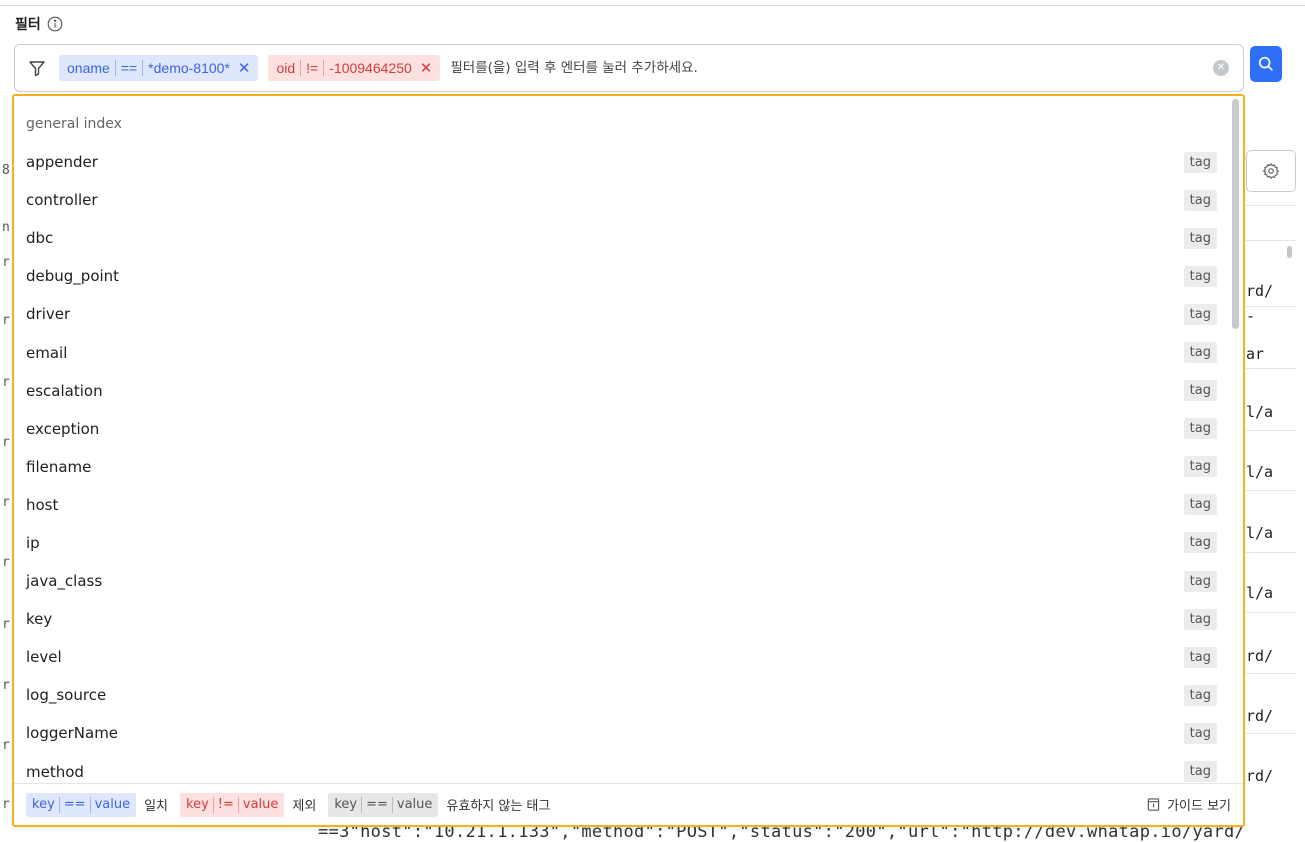  Describe the element at coordinates (62, 162) in the screenshot. I see `suggestion-item-name: appender` at that location.